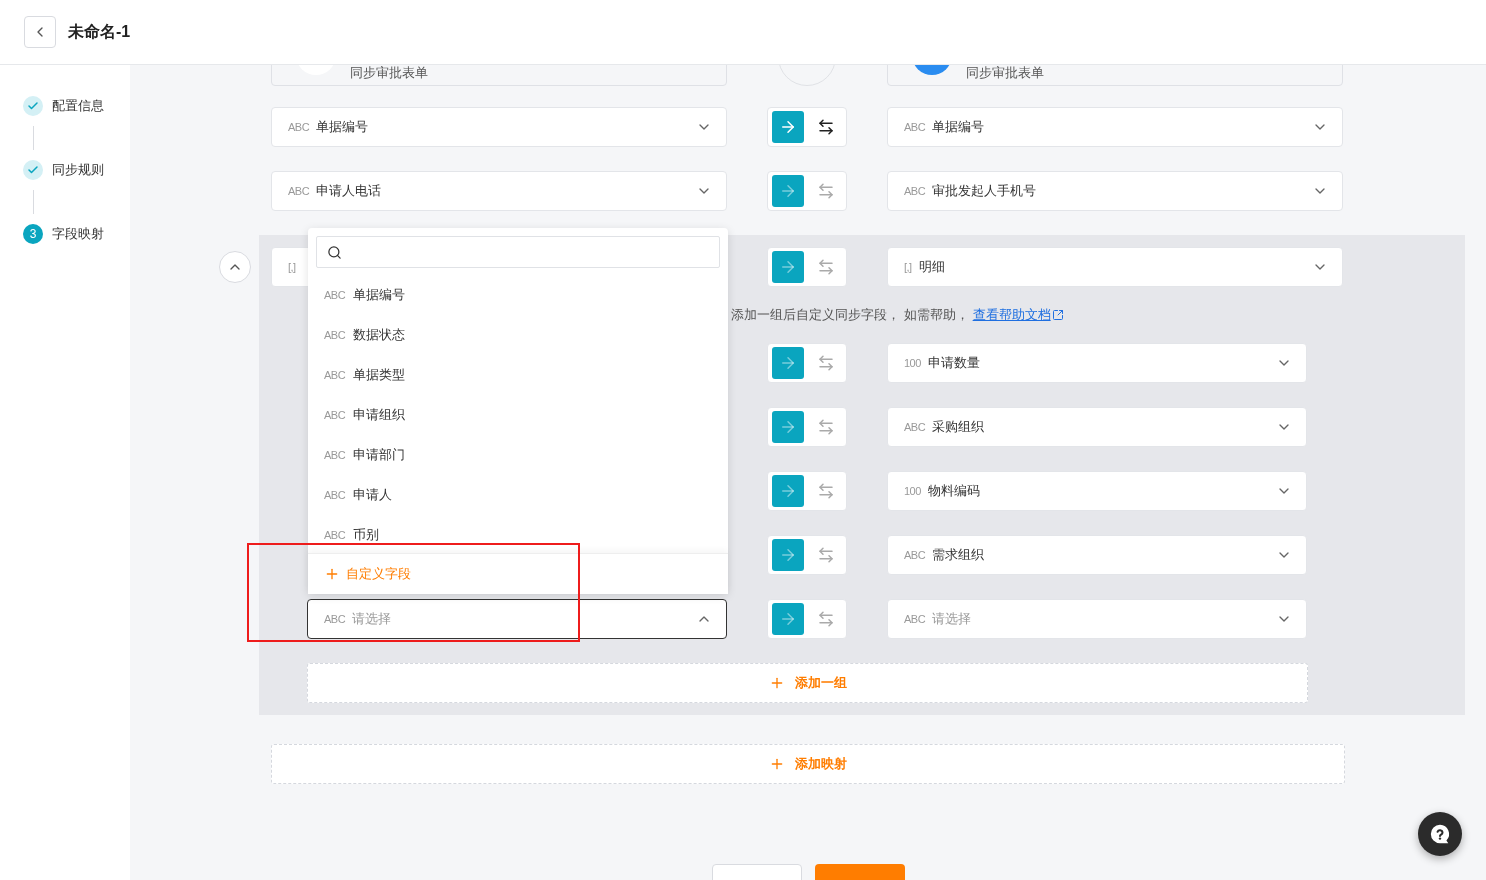 Image resolution: width=1486 pixels, height=880 pixels. Describe the element at coordinates (959, 555) in the screenshot. I see `field-value: 需求组织` at that location.